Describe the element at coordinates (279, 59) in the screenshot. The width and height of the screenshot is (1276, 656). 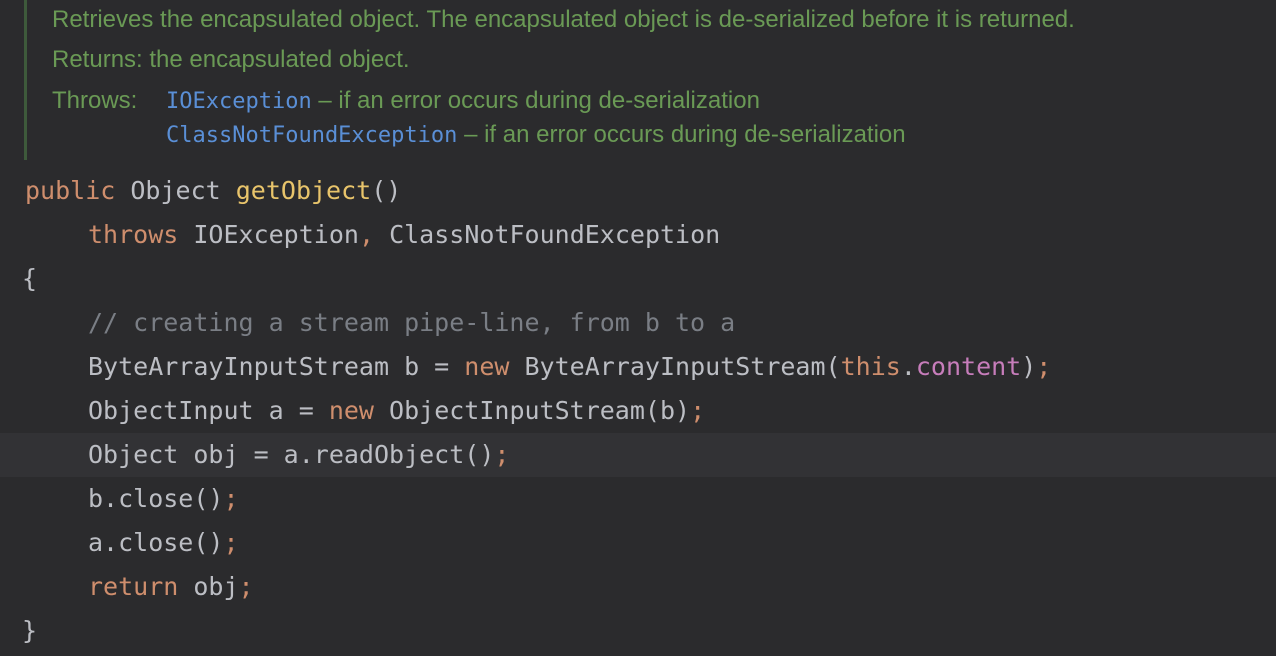
I see `javadoc-returns-text: the encapsulated object.` at that location.